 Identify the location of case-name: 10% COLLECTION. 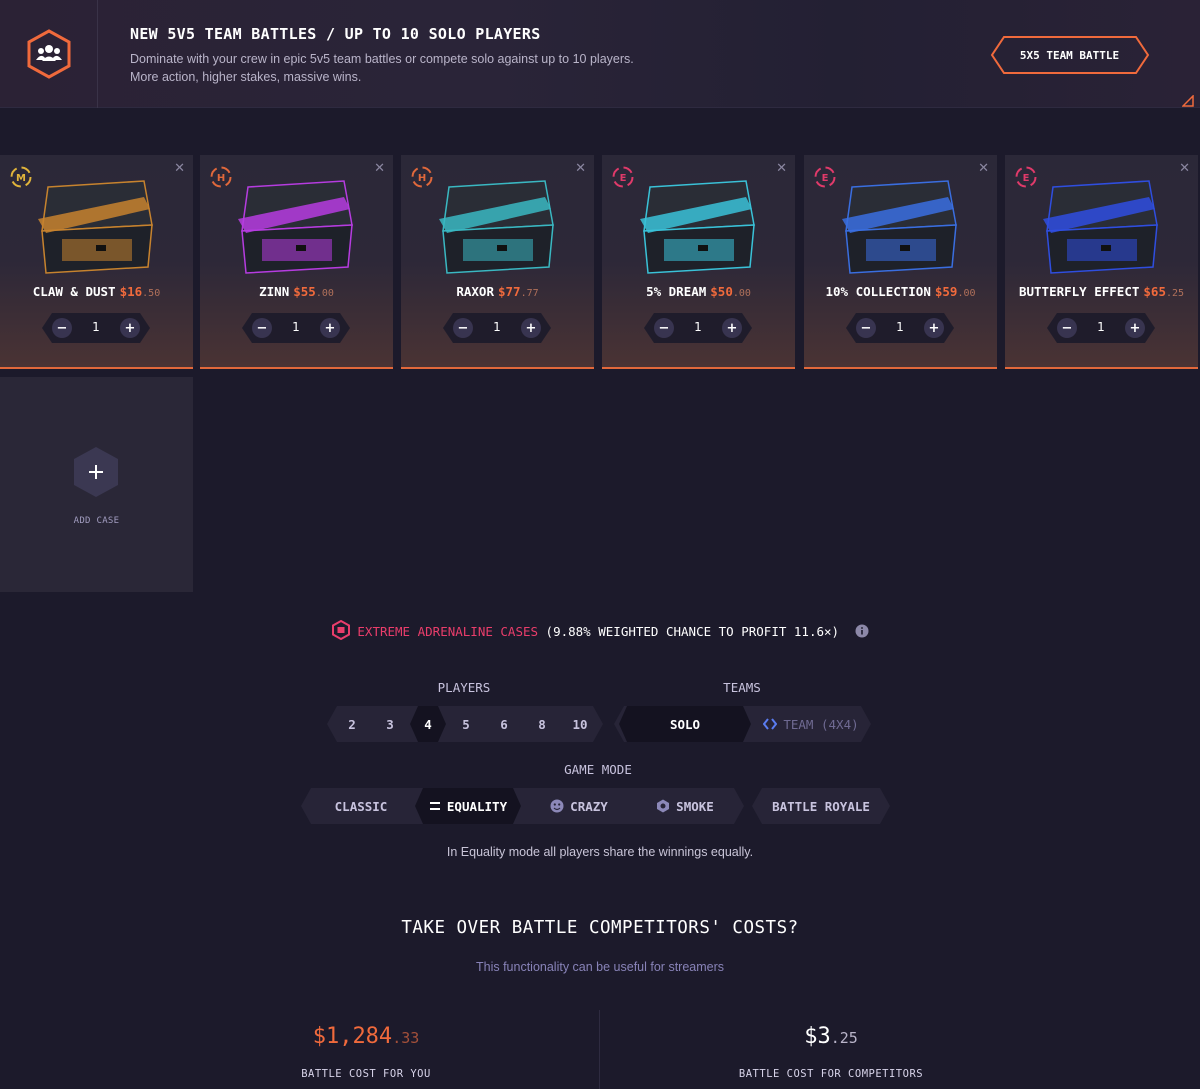
(878, 291).